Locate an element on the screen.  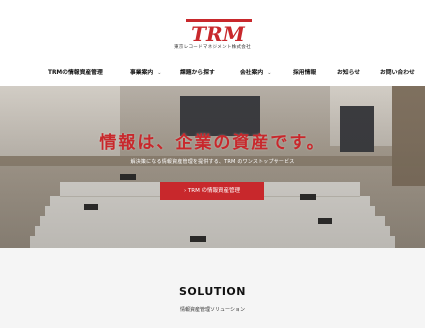
nav-label: 会社案内 is located at coordinates (252, 73).